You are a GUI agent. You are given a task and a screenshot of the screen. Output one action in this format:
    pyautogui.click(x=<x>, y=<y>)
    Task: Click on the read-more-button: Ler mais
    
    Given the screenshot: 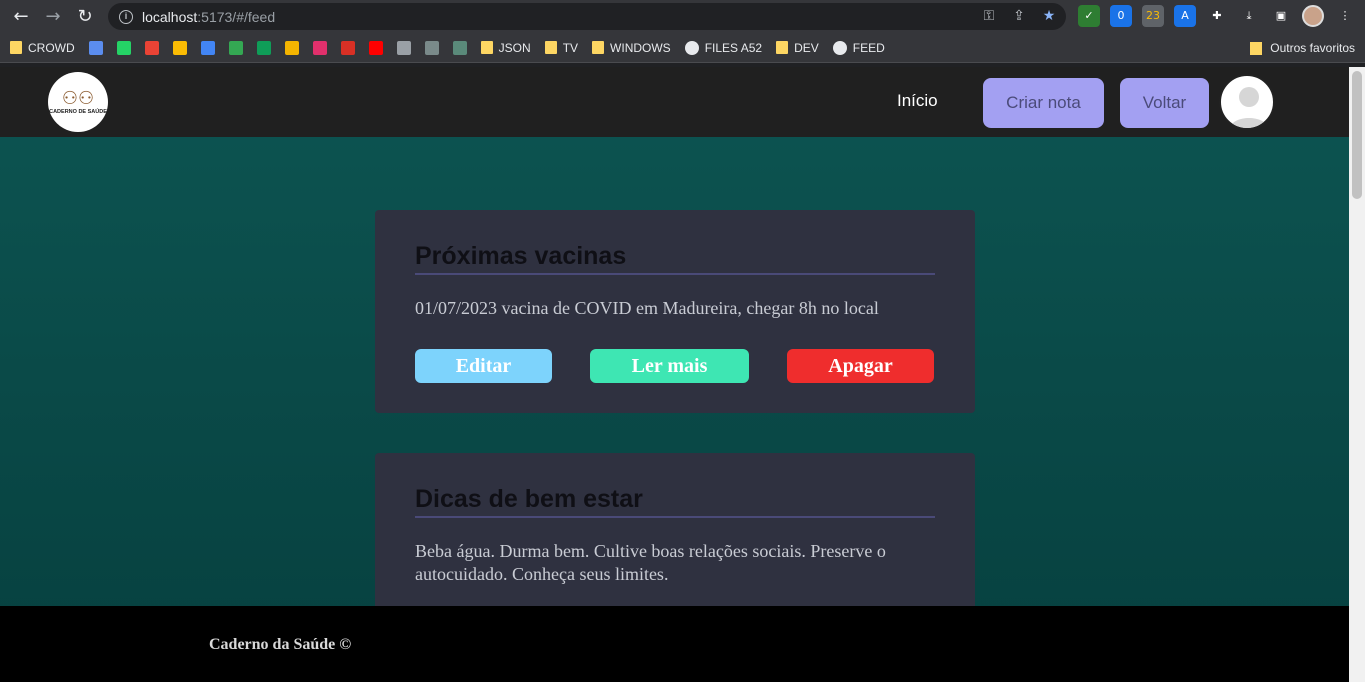 What is the action you would take?
    pyautogui.click(x=669, y=366)
    